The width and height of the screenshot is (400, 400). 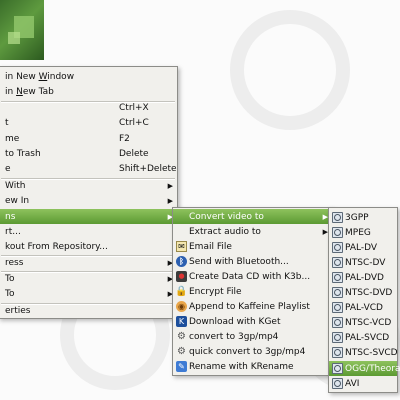 What do you see at coordinates (88, 200) in the screenshot?
I see `menu-item-preview-in: ew In ▶` at bounding box center [88, 200].